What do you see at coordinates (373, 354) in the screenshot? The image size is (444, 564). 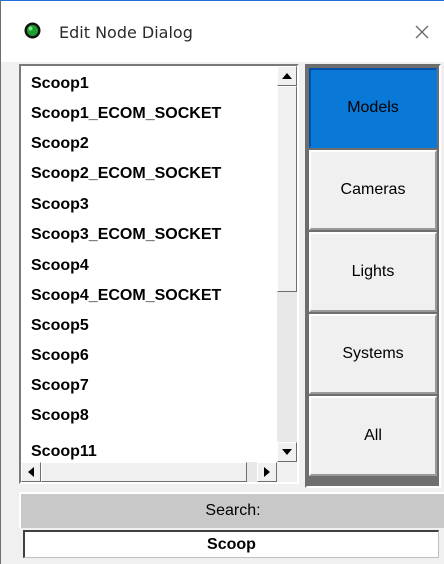 I see `systems-button: Systems` at bounding box center [373, 354].